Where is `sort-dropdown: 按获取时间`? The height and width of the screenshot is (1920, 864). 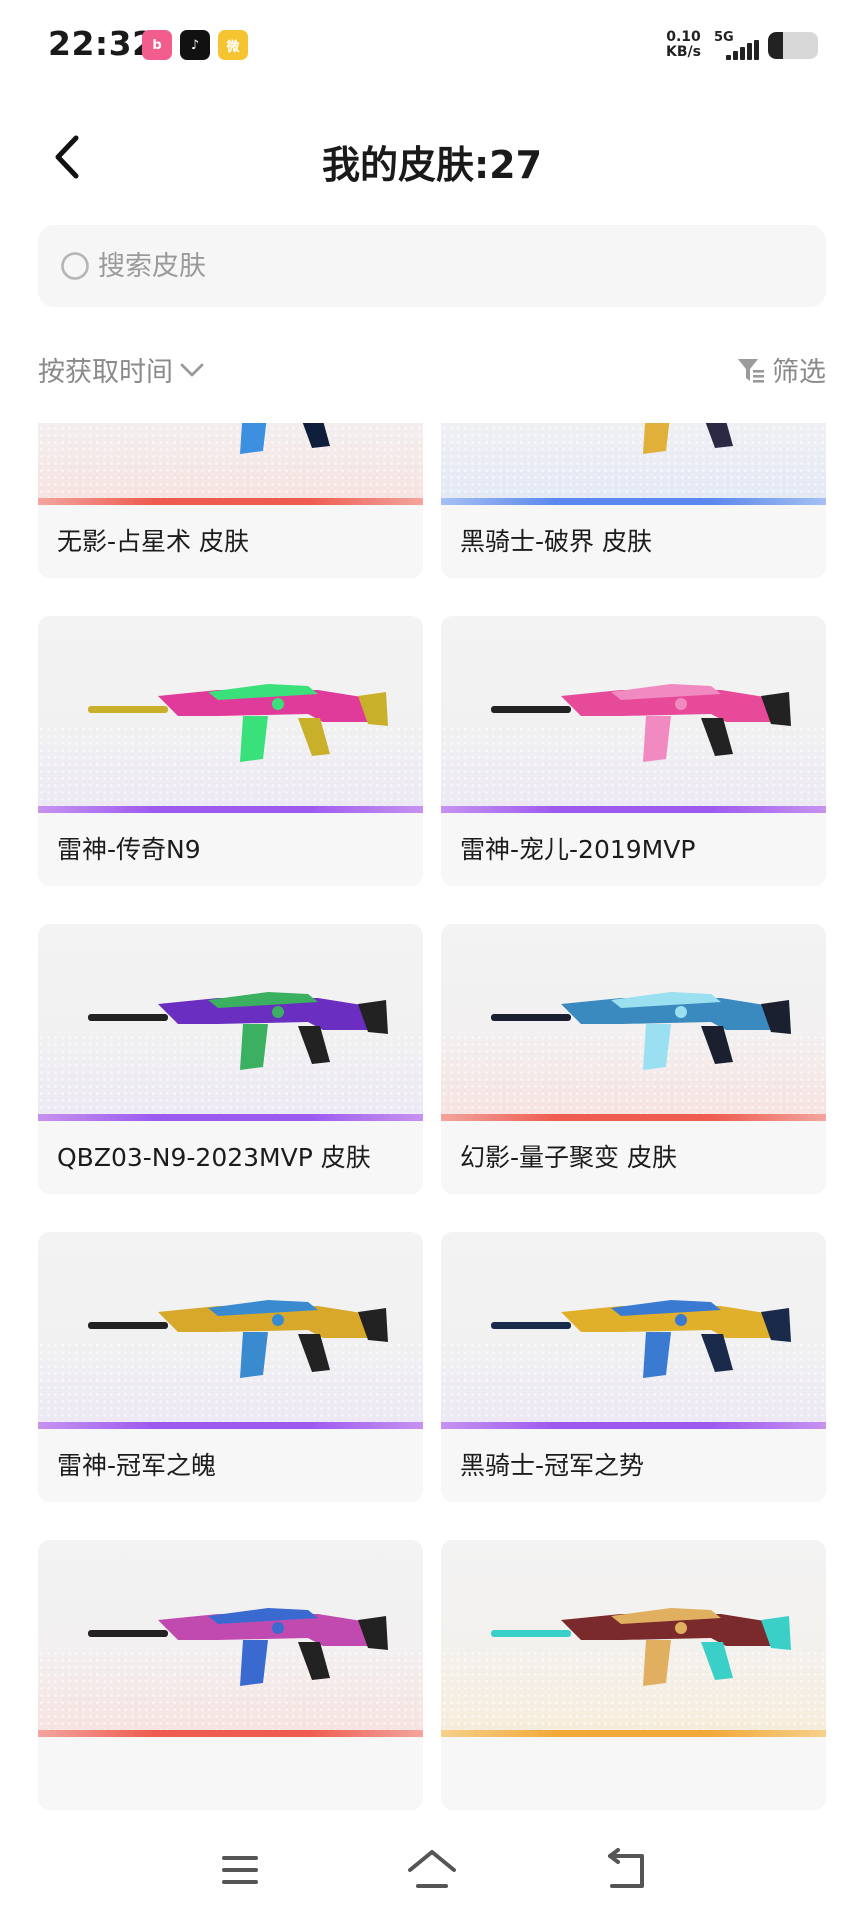 sort-dropdown: 按获取时间 is located at coordinates (121, 369).